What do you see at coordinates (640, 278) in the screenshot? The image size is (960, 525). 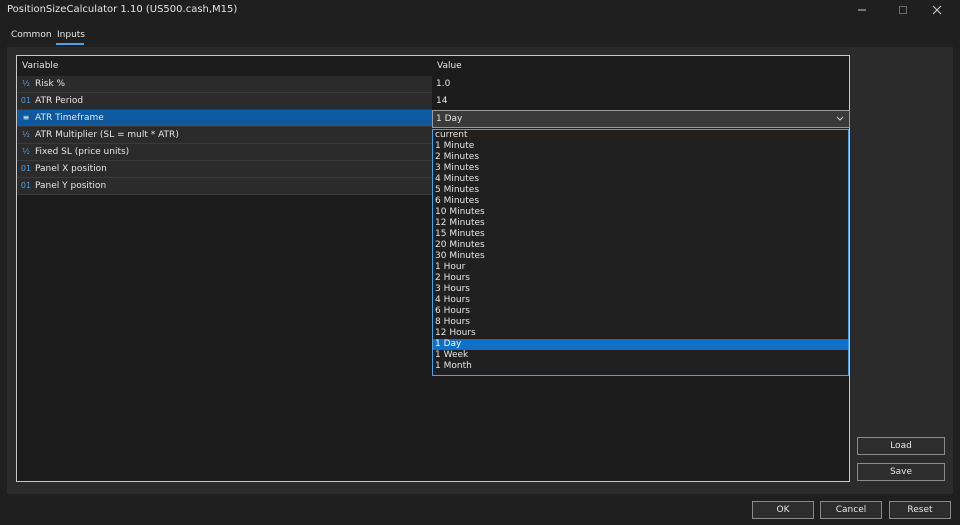 I see `dropdown-option: 2 Hours` at bounding box center [640, 278].